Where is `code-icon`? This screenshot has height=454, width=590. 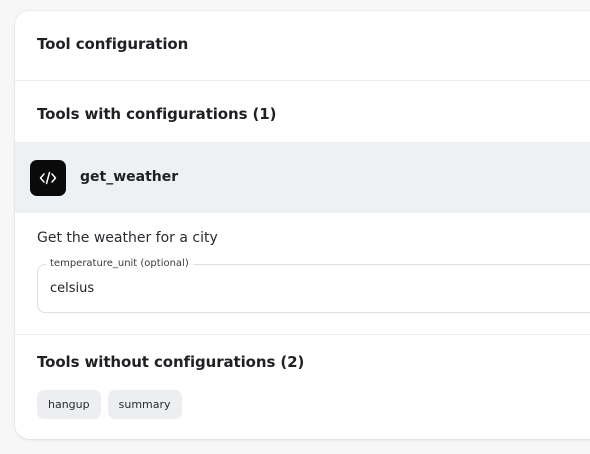 code-icon is located at coordinates (48, 178).